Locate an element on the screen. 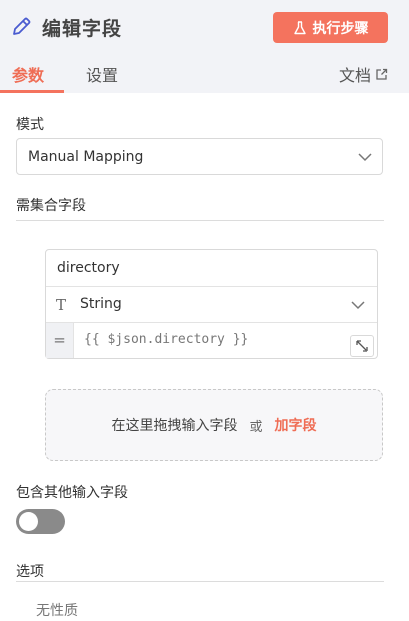 The image size is (409, 621). toggle-knob is located at coordinates (28, 521).